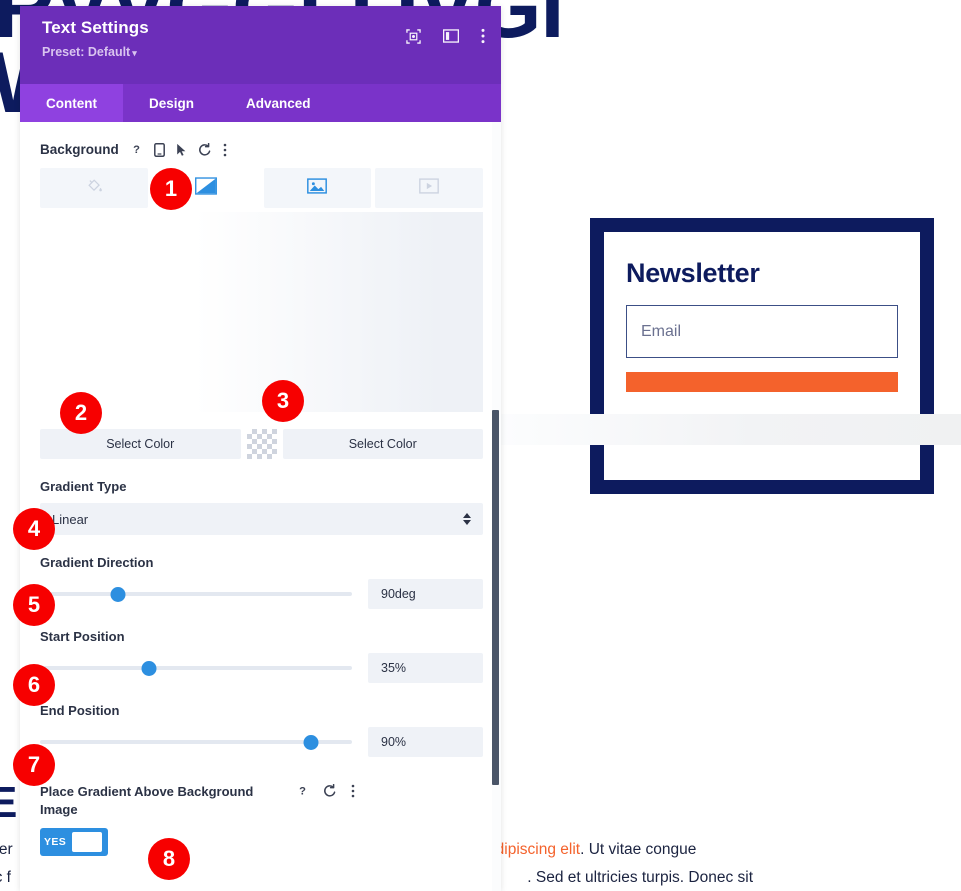 This screenshot has width=961, height=891. I want to click on panel-header-icons, so click(445, 36).